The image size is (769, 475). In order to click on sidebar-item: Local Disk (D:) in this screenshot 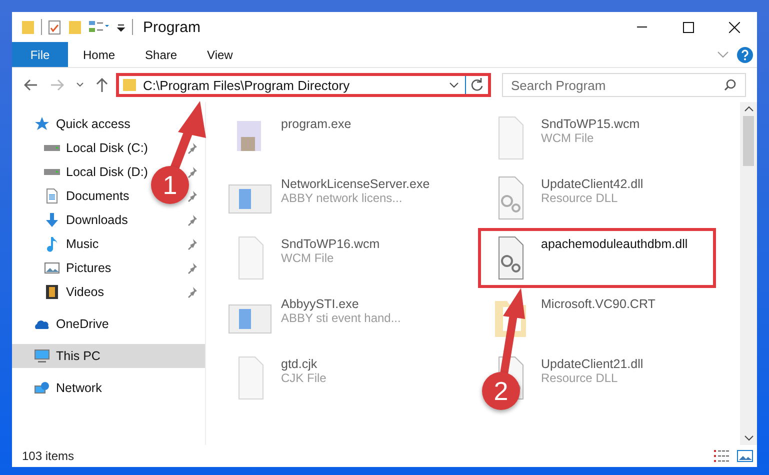, I will do `click(107, 172)`.